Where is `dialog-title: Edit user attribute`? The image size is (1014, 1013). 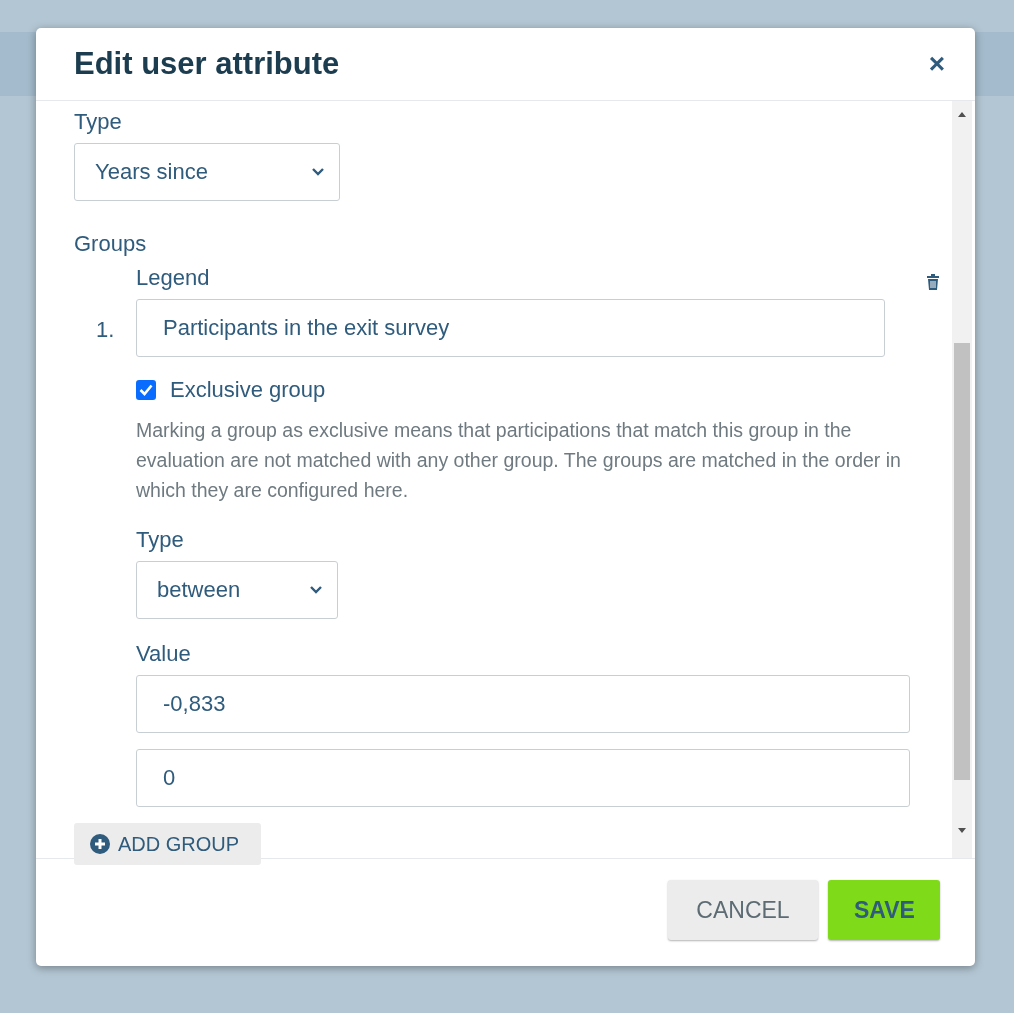
dialog-title: Edit user attribute is located at coordinates (207, 64).